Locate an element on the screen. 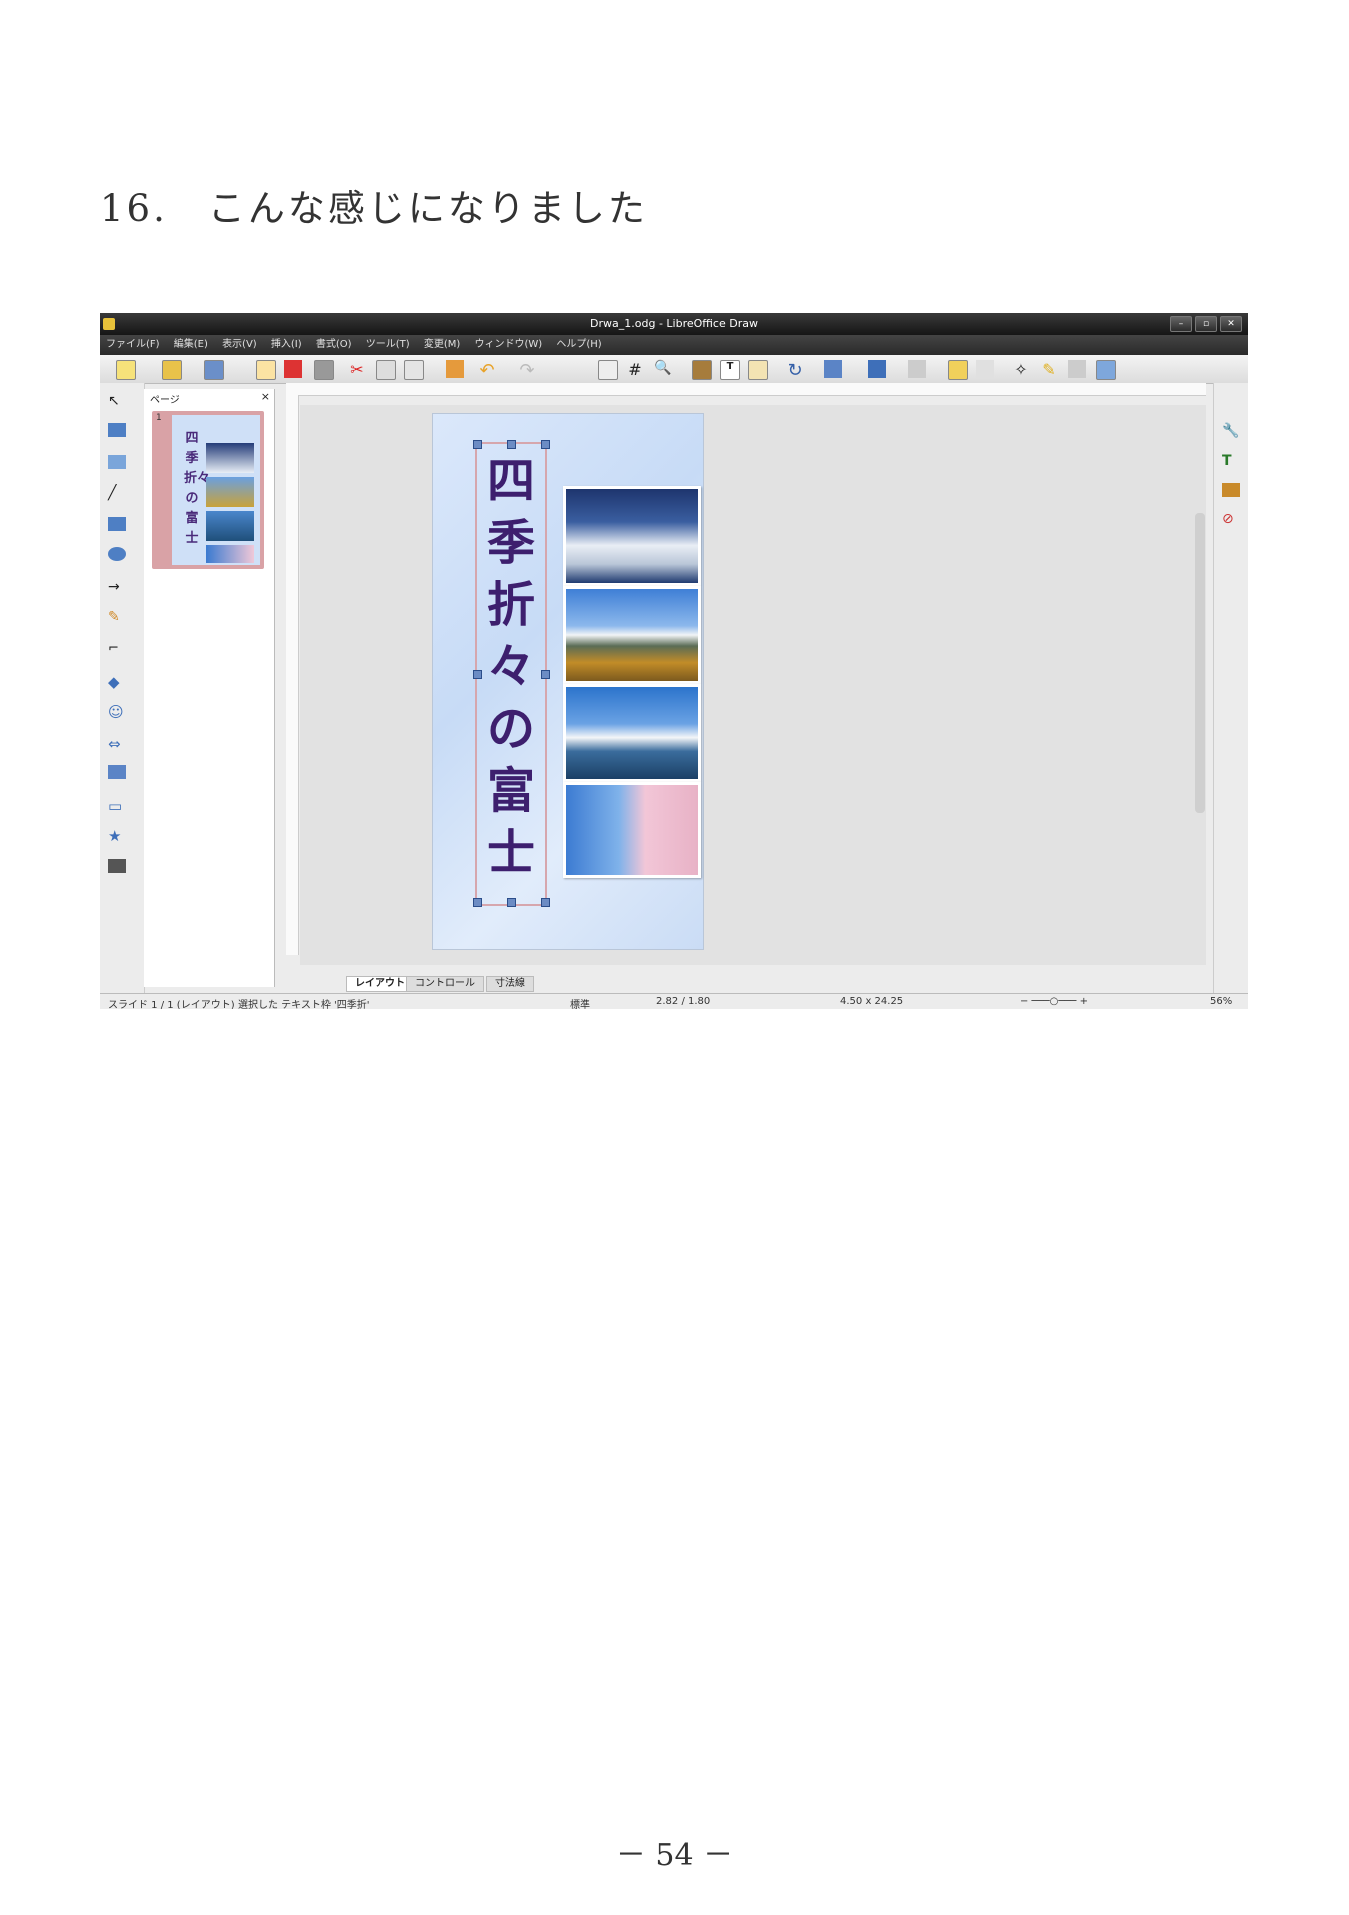  thumbnail-vertical-text: 四季折々の富士 is located at coordinates (197, 488).